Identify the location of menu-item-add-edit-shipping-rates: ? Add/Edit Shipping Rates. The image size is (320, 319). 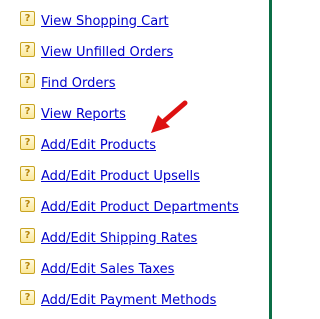
(108, 238).